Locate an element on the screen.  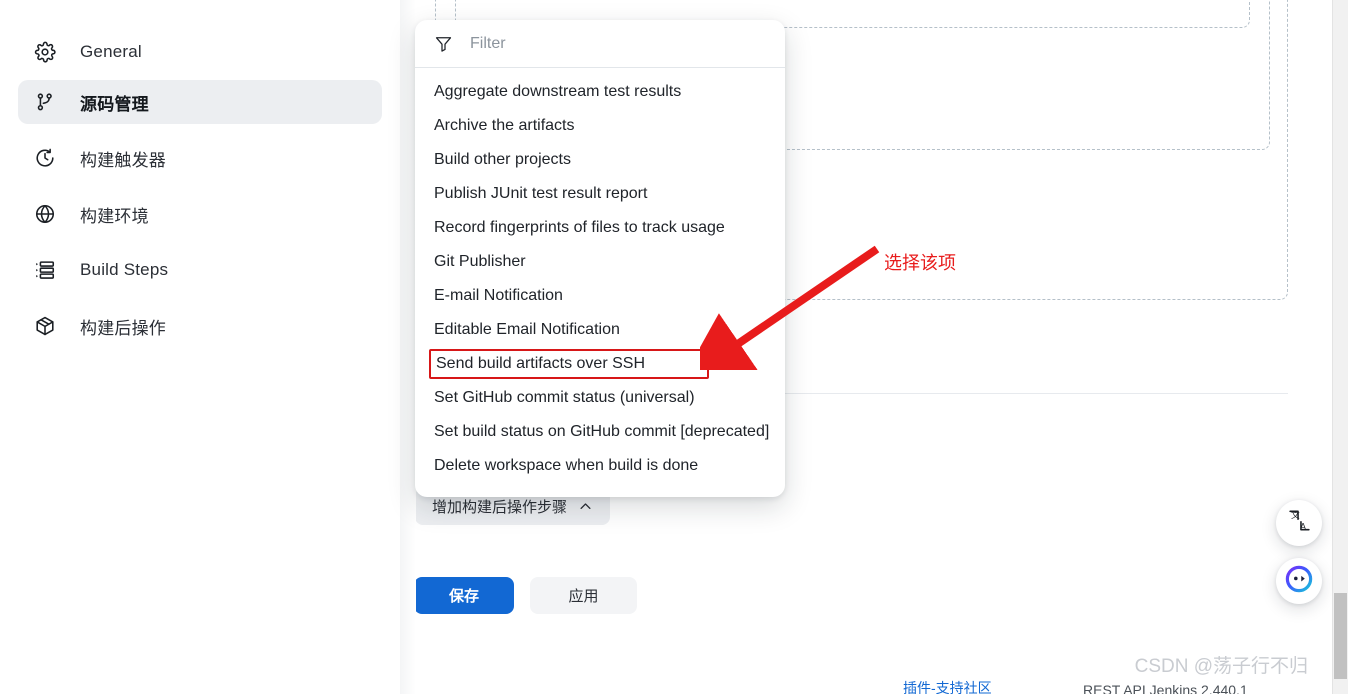
dropdown-item: Publish JUnit test result report is located at coordinates (600, 194).